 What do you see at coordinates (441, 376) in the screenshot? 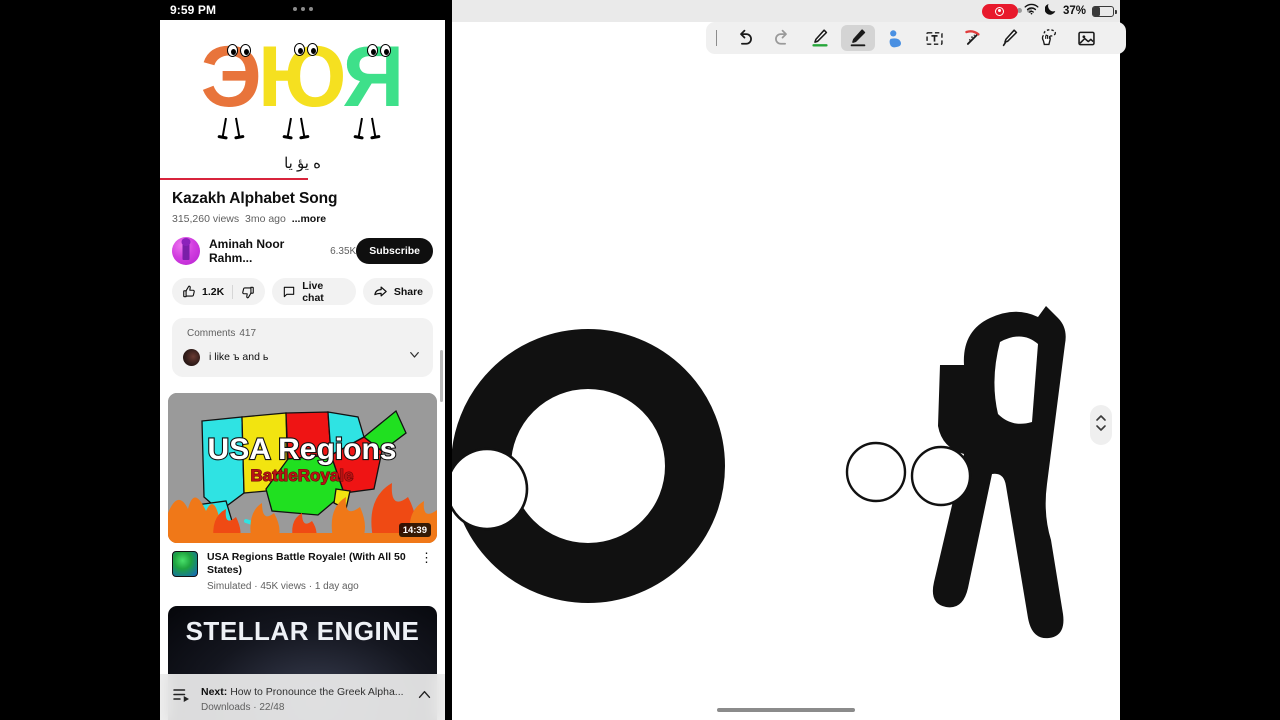
I see `vertical-scrollbar` at bounding box center [441, 376].